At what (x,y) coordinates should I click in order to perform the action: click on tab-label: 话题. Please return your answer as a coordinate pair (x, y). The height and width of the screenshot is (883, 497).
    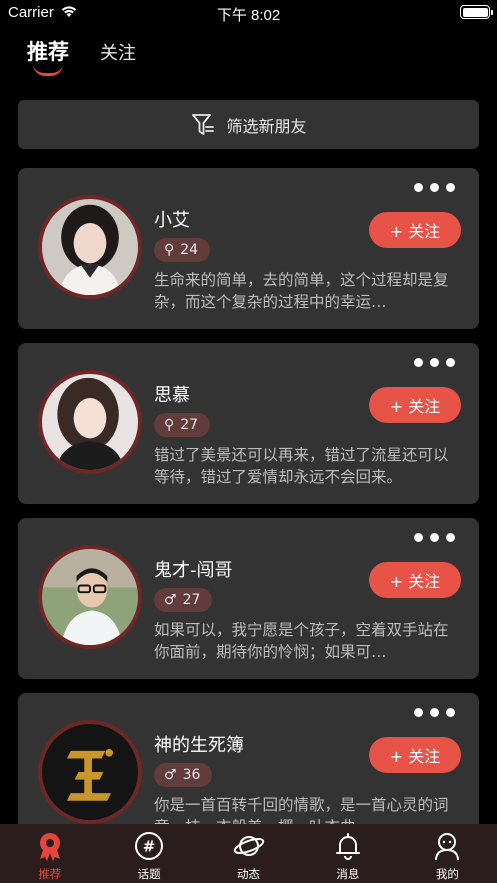
    Looking at the image, I should click on (149, 874).